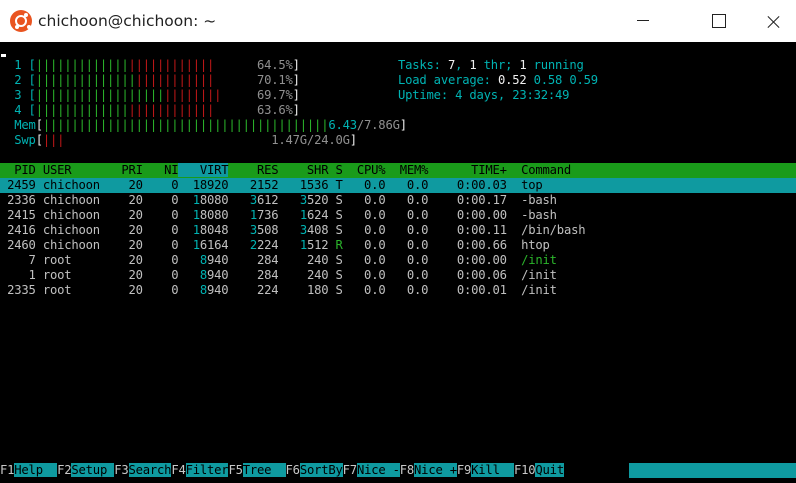  Describe the element at coordinates (292, 245) in the screenshot. I see `cell-shr-high: 1` at that location.